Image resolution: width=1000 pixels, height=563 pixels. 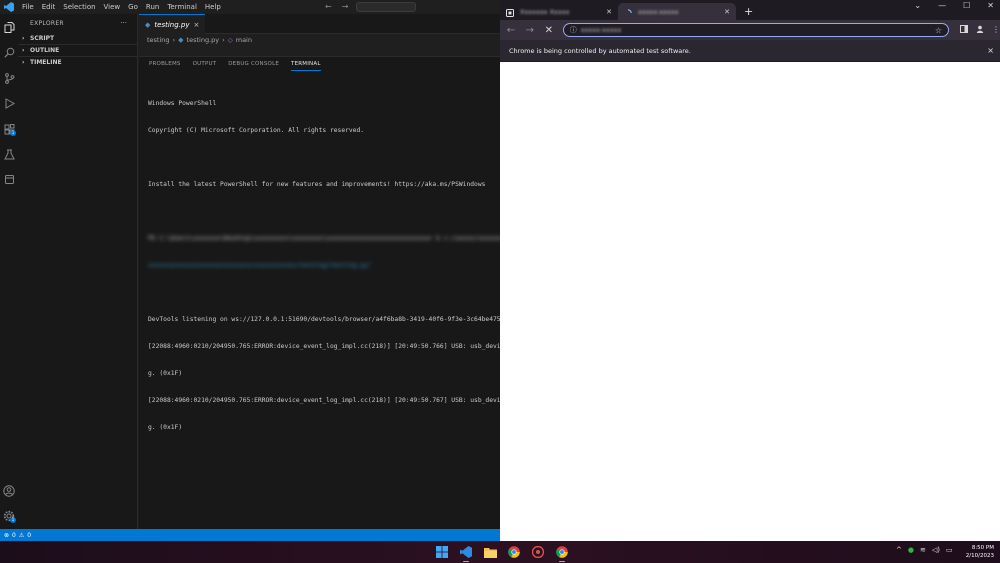 I want to click on editor-tabs: ◆ testing.py ×, so click(x=319, y=24).